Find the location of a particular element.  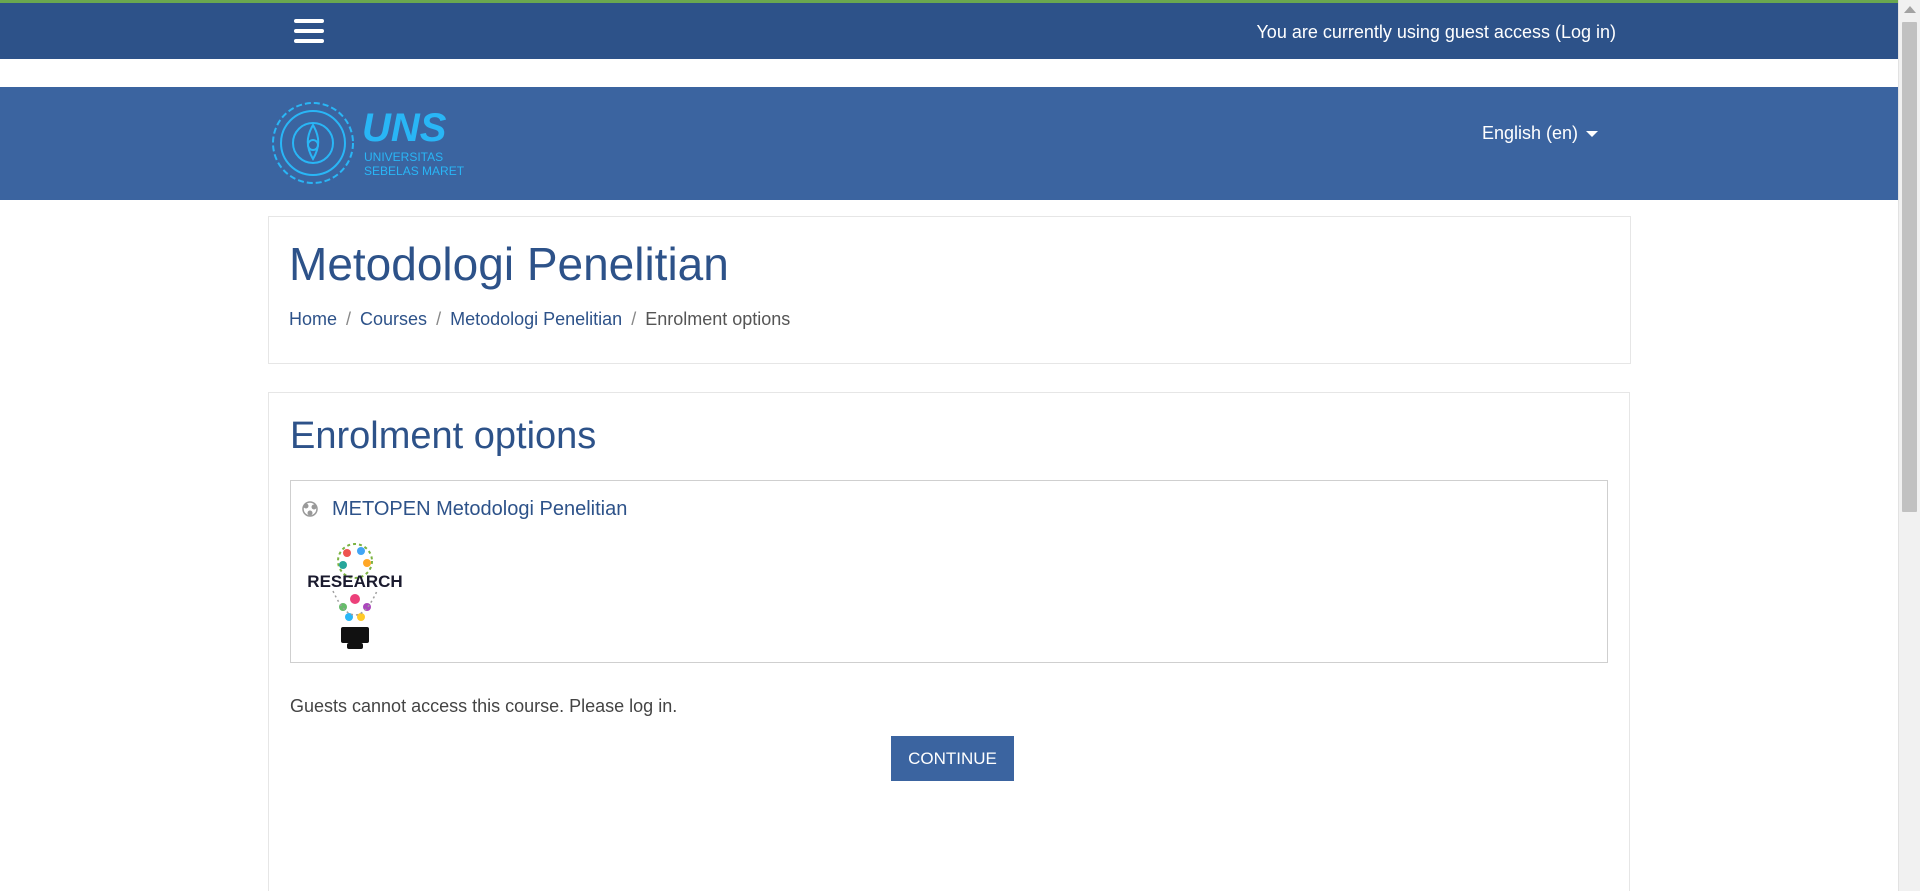

spacer is located at coordinates (949, 73).